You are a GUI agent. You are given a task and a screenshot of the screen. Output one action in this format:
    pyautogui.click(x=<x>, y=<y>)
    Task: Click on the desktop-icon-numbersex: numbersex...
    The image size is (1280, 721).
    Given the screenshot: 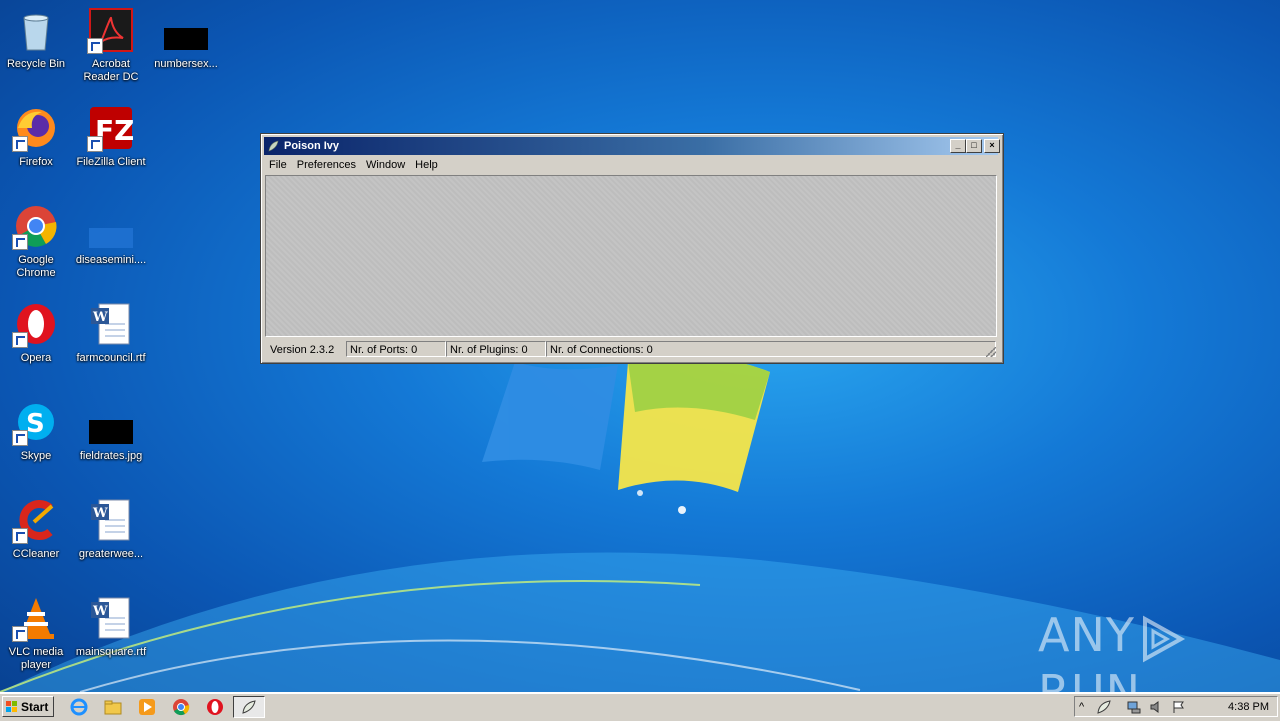 What is the action you would take?
    pyautogui.click(x=186, y=39)
    